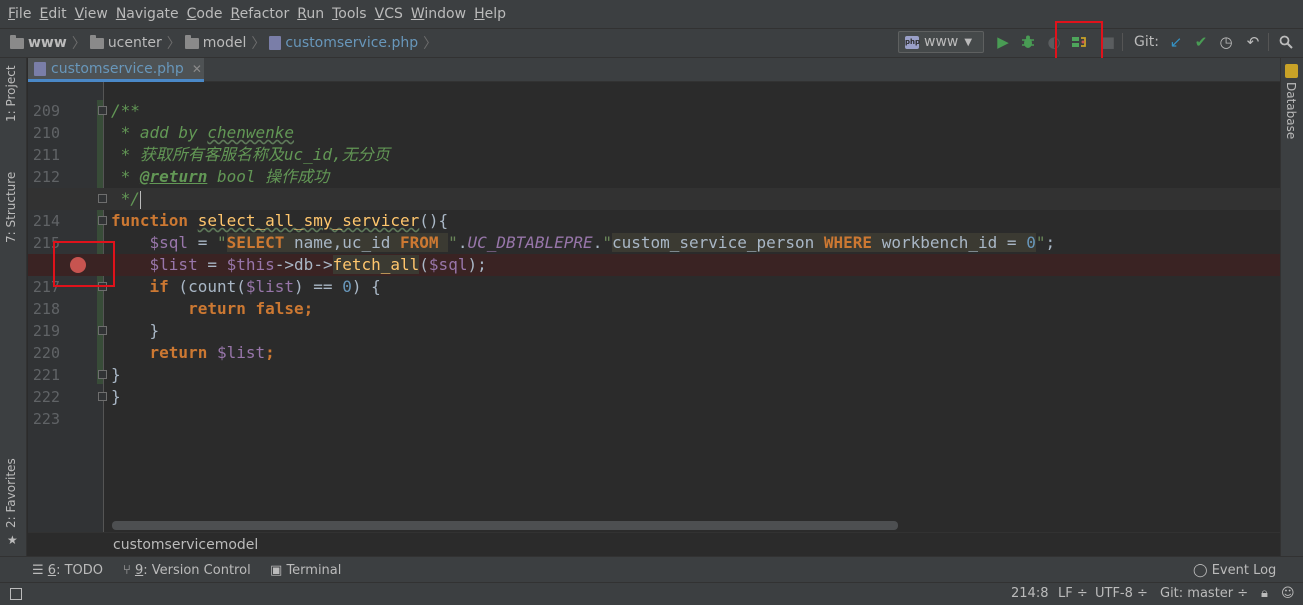 This screenshot has height=605, width=1303. I want to click on menu-item: Window, so click(438, 14).